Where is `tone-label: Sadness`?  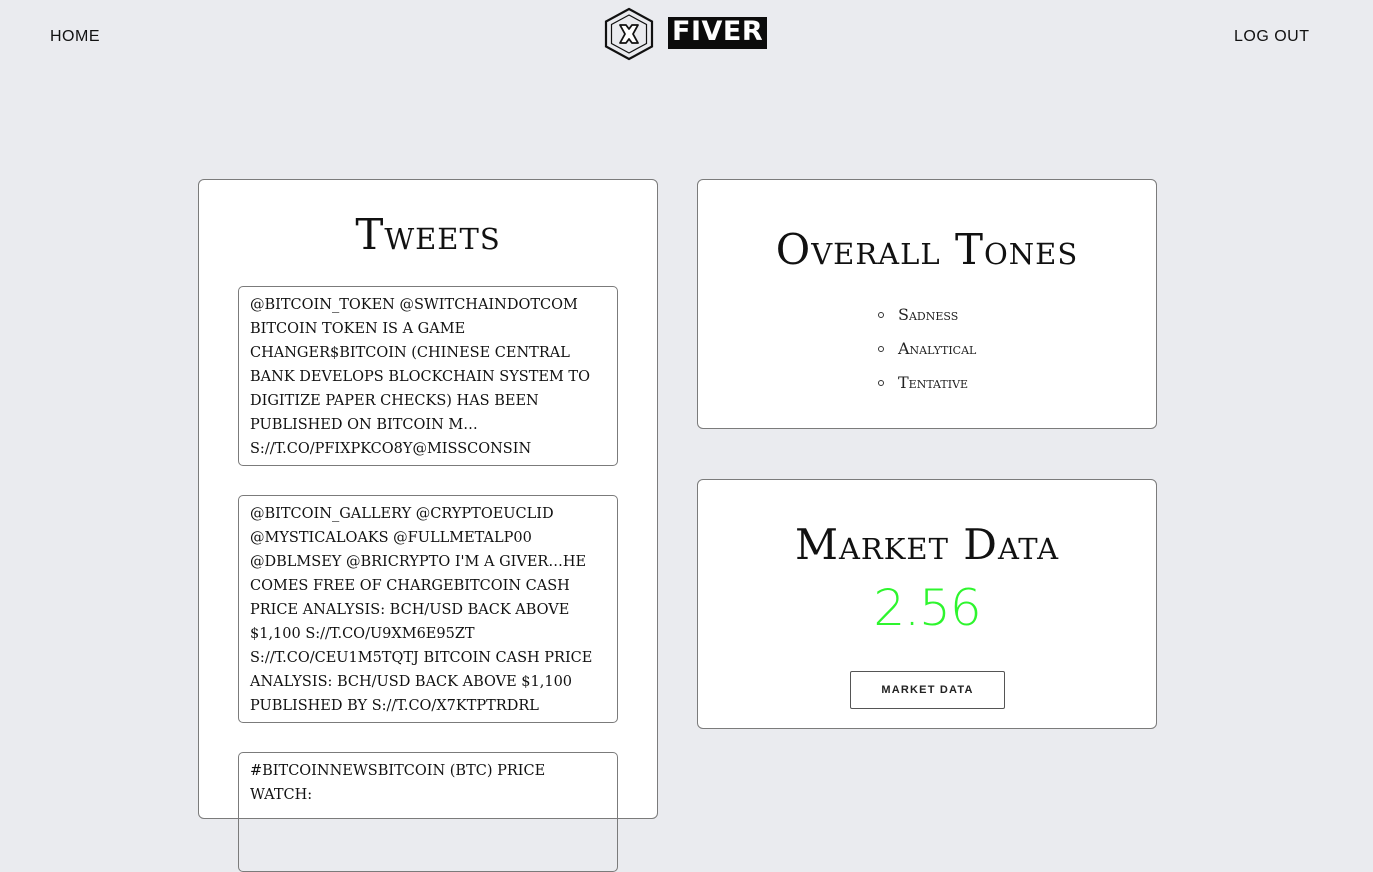 tone-label: Sadness is located at coordinates (928, 314).